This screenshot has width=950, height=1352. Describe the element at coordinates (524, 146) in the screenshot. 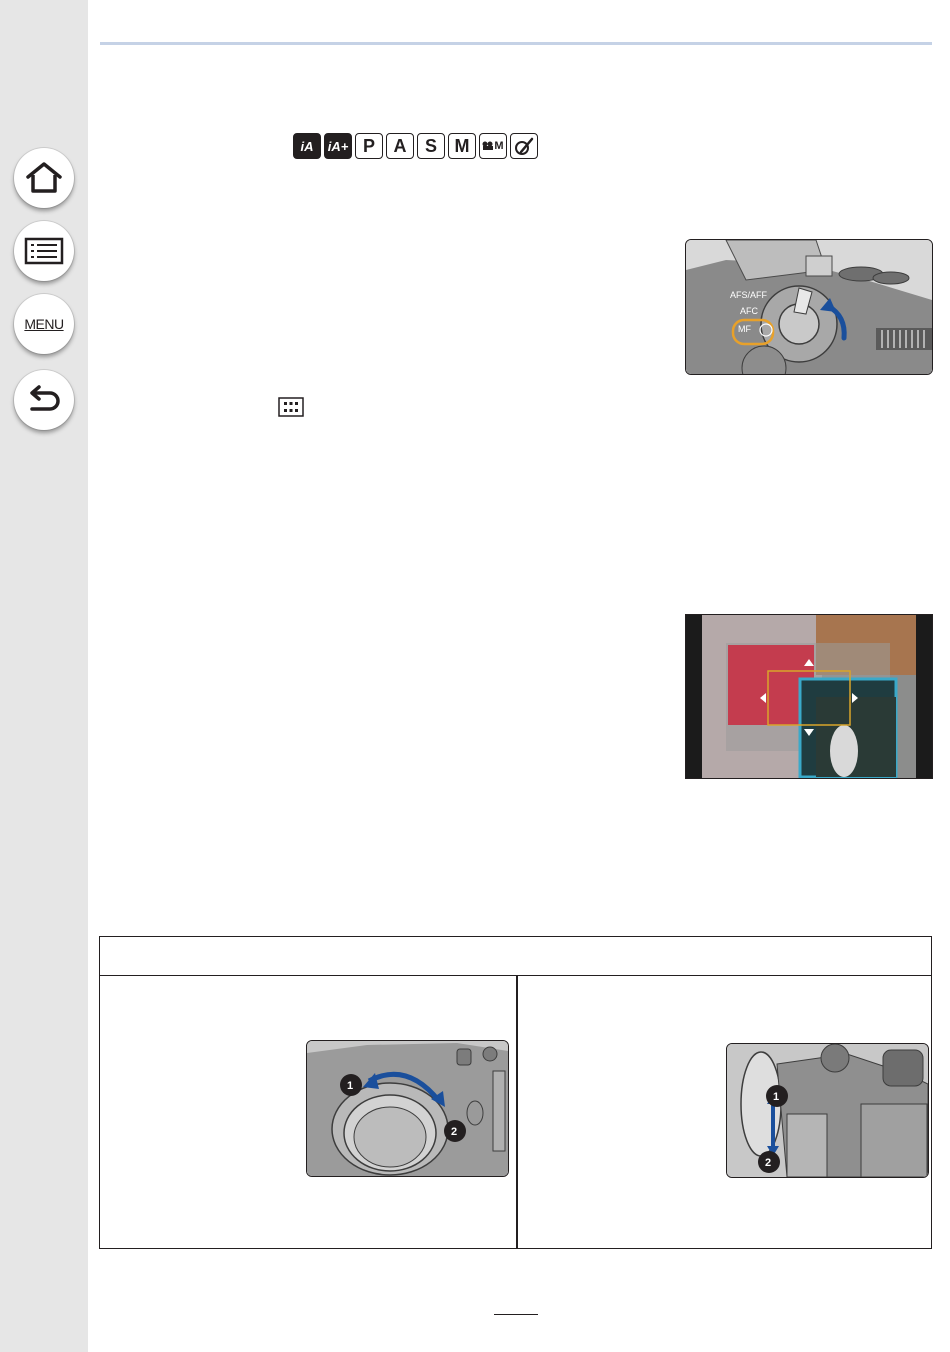

I see `creative-control-icon` at that location.